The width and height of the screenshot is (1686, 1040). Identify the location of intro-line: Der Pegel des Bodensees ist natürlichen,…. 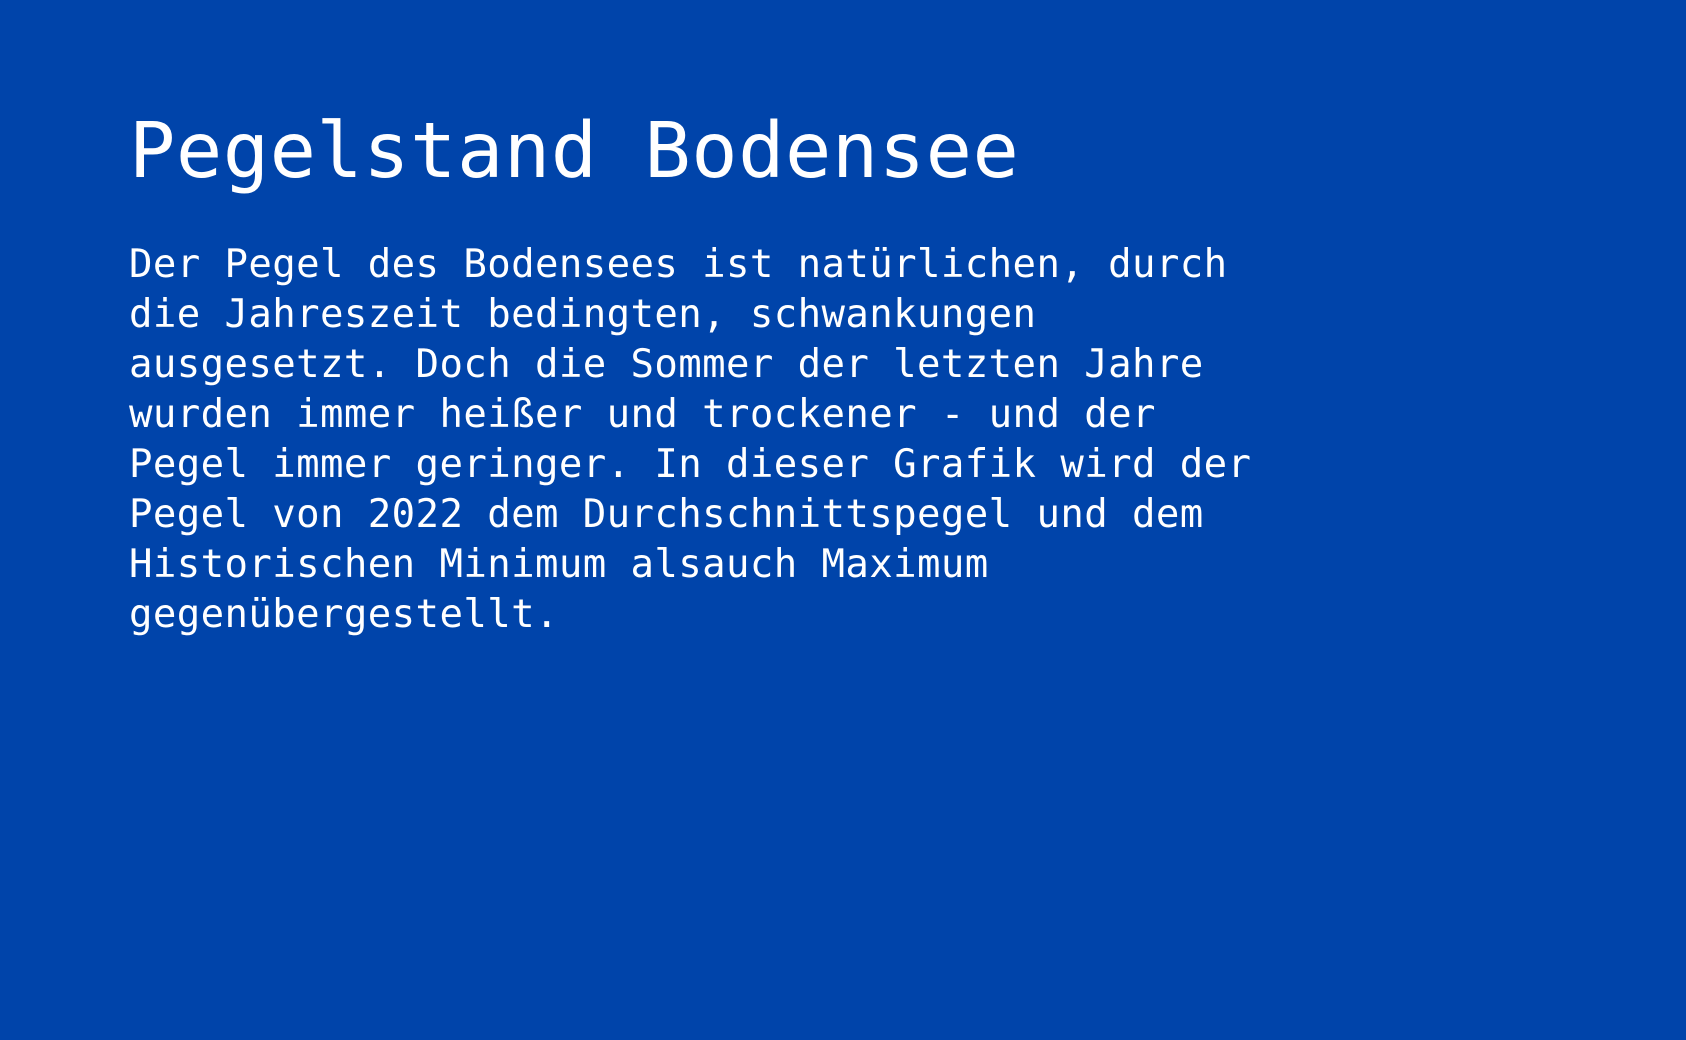
(678, 264).